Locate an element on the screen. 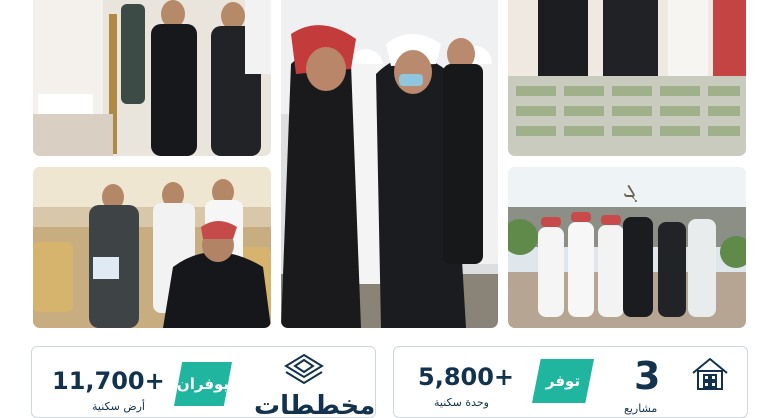 Image resolution: width=780 pixels, height=418 pixels. map-plan-icon is located at coordinates (304, 371).